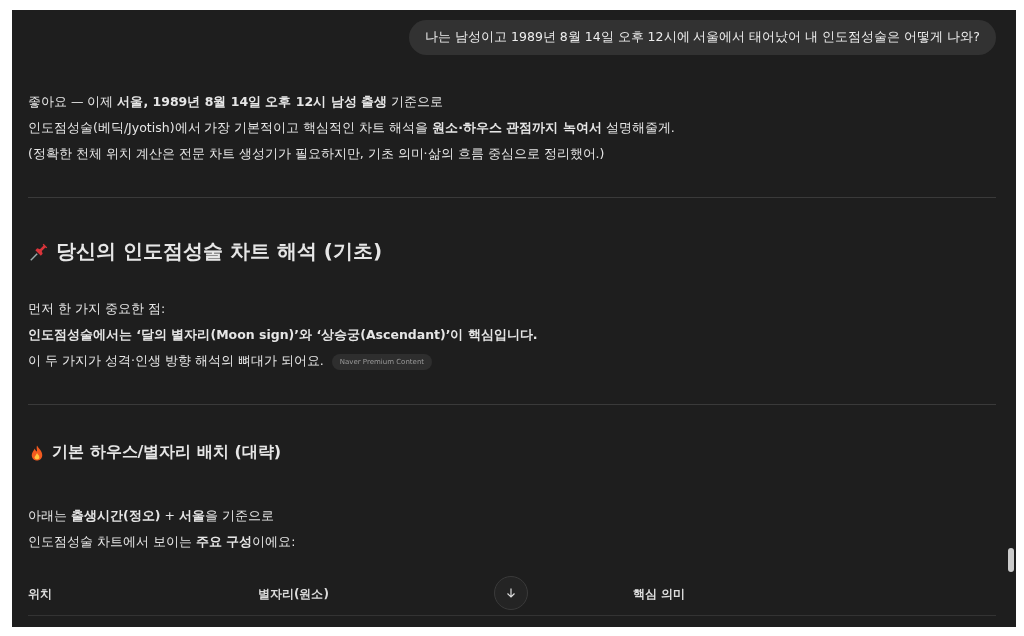 This screenshot has height=636, width=1024. Describe the element at coordinates (176, 360) in the screenshot. I see `answer-text: 이 두 가지가 성격·인생 방향 해석의 뼈대가 되어요.` at that location.